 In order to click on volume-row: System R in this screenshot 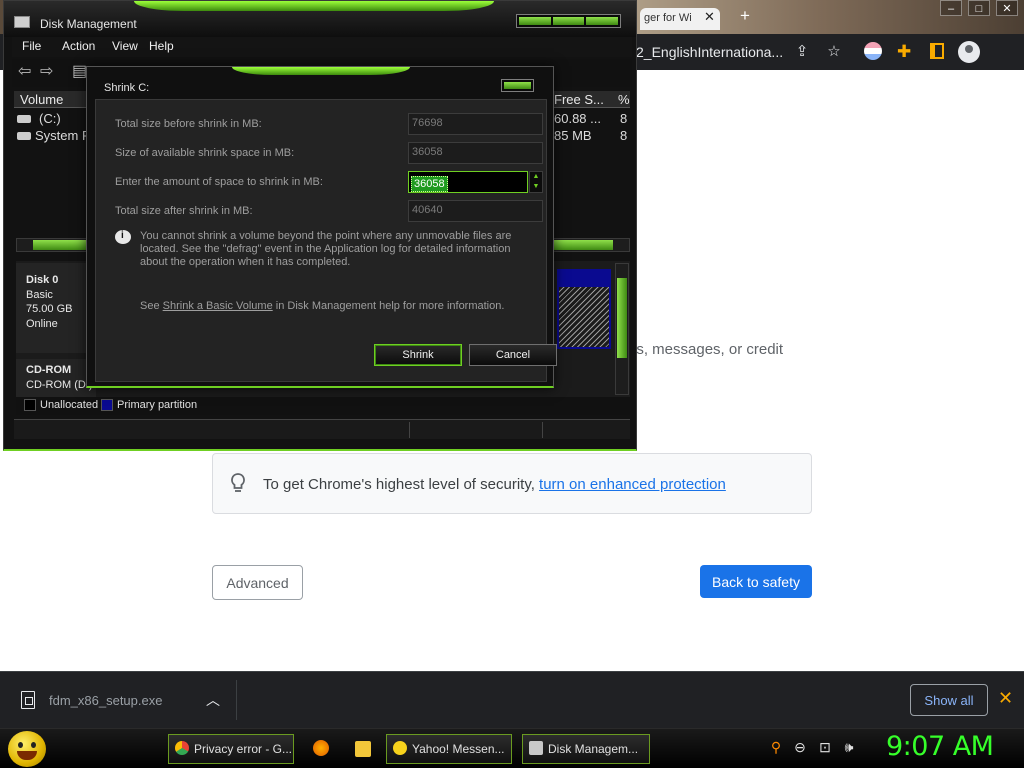, I will do `click(54, 135)`.